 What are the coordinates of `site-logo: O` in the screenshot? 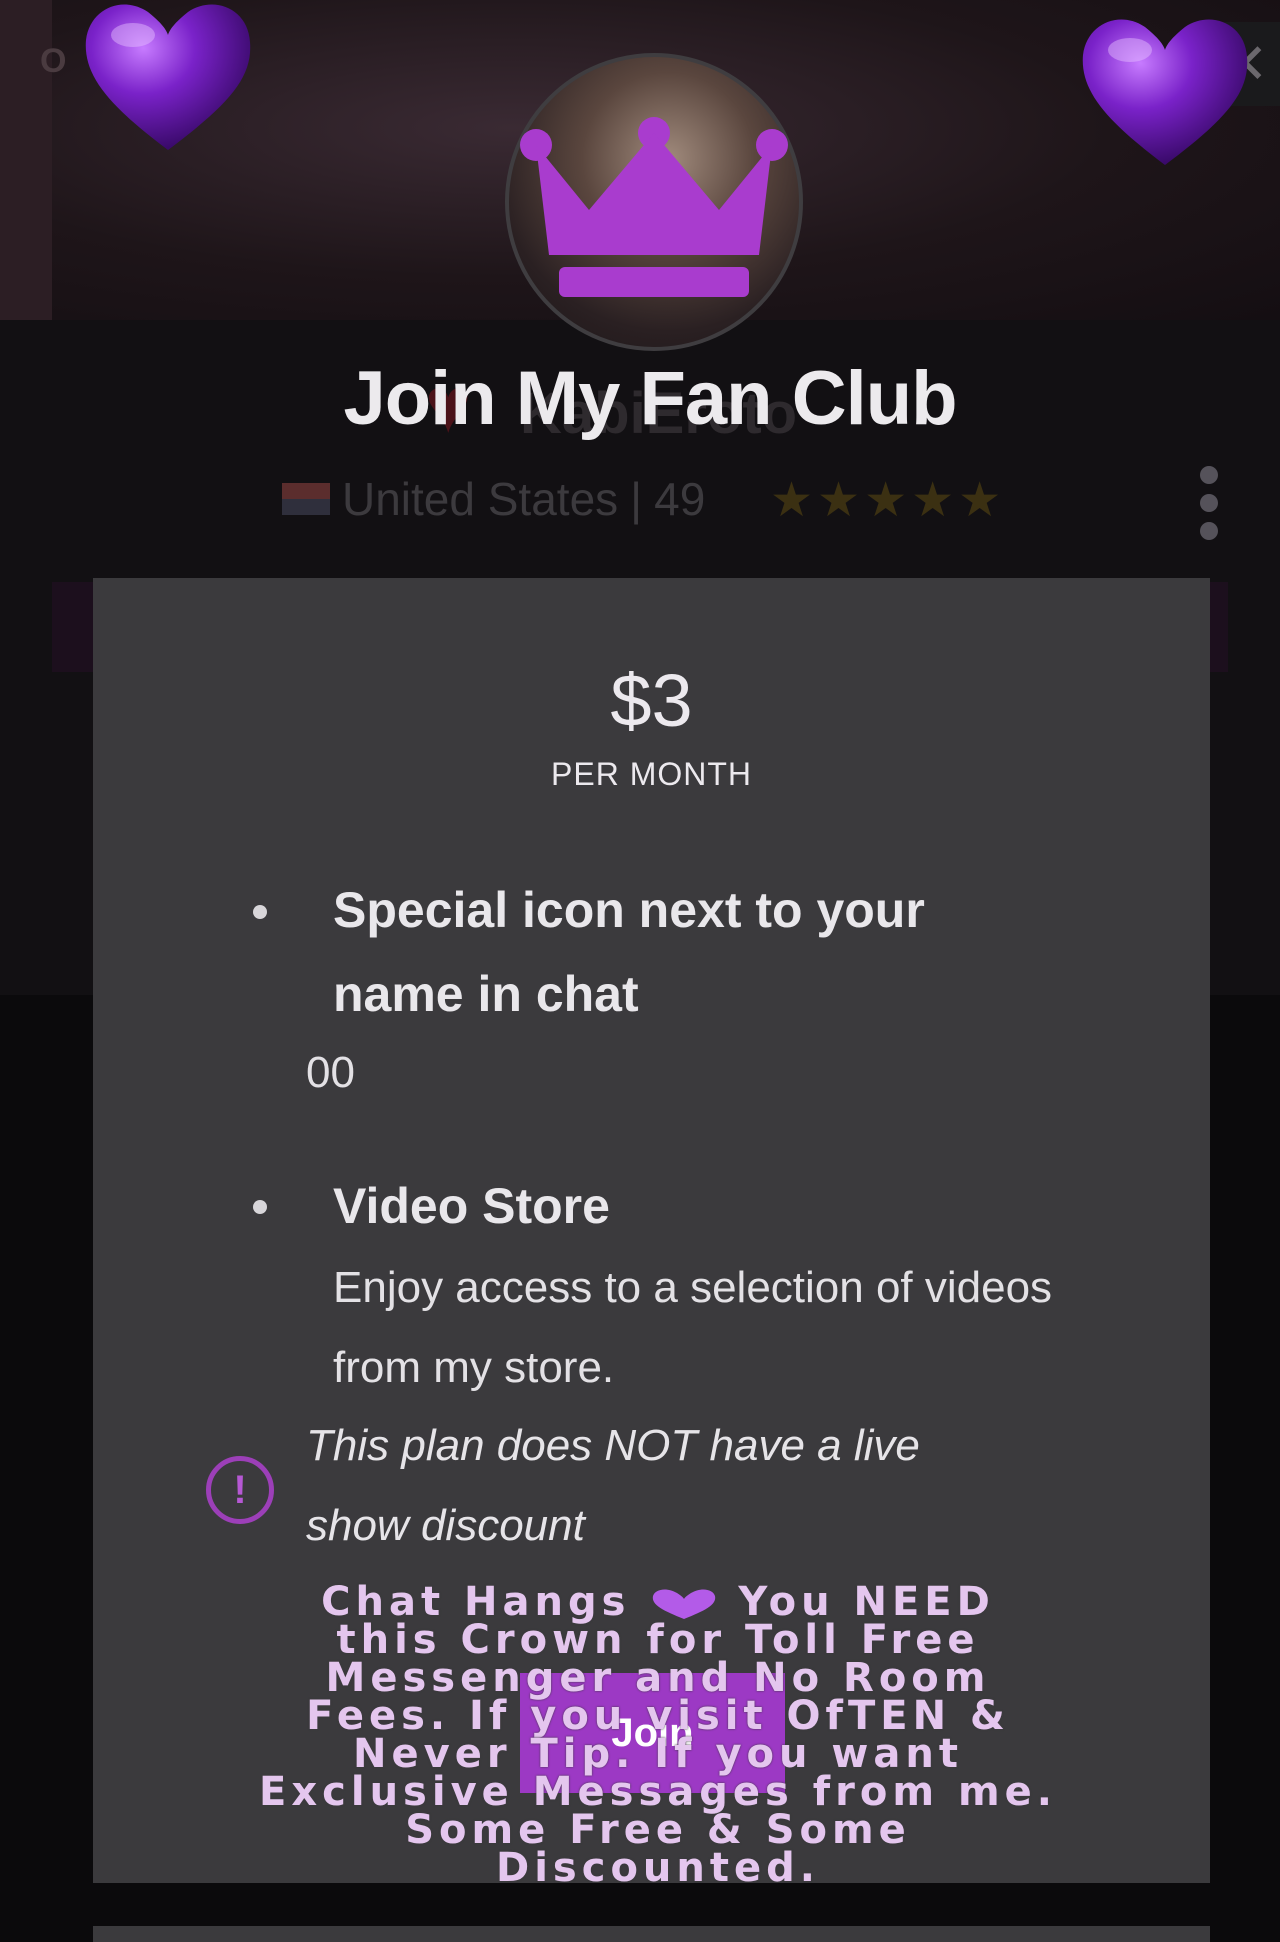 It's located at (53, 61).